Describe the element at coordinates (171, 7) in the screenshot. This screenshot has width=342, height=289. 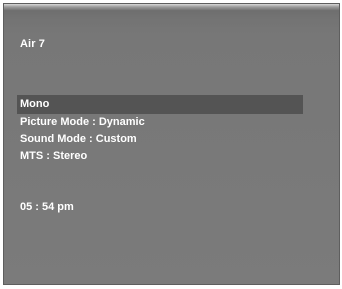
I see `top-bezel-strip` at that location.